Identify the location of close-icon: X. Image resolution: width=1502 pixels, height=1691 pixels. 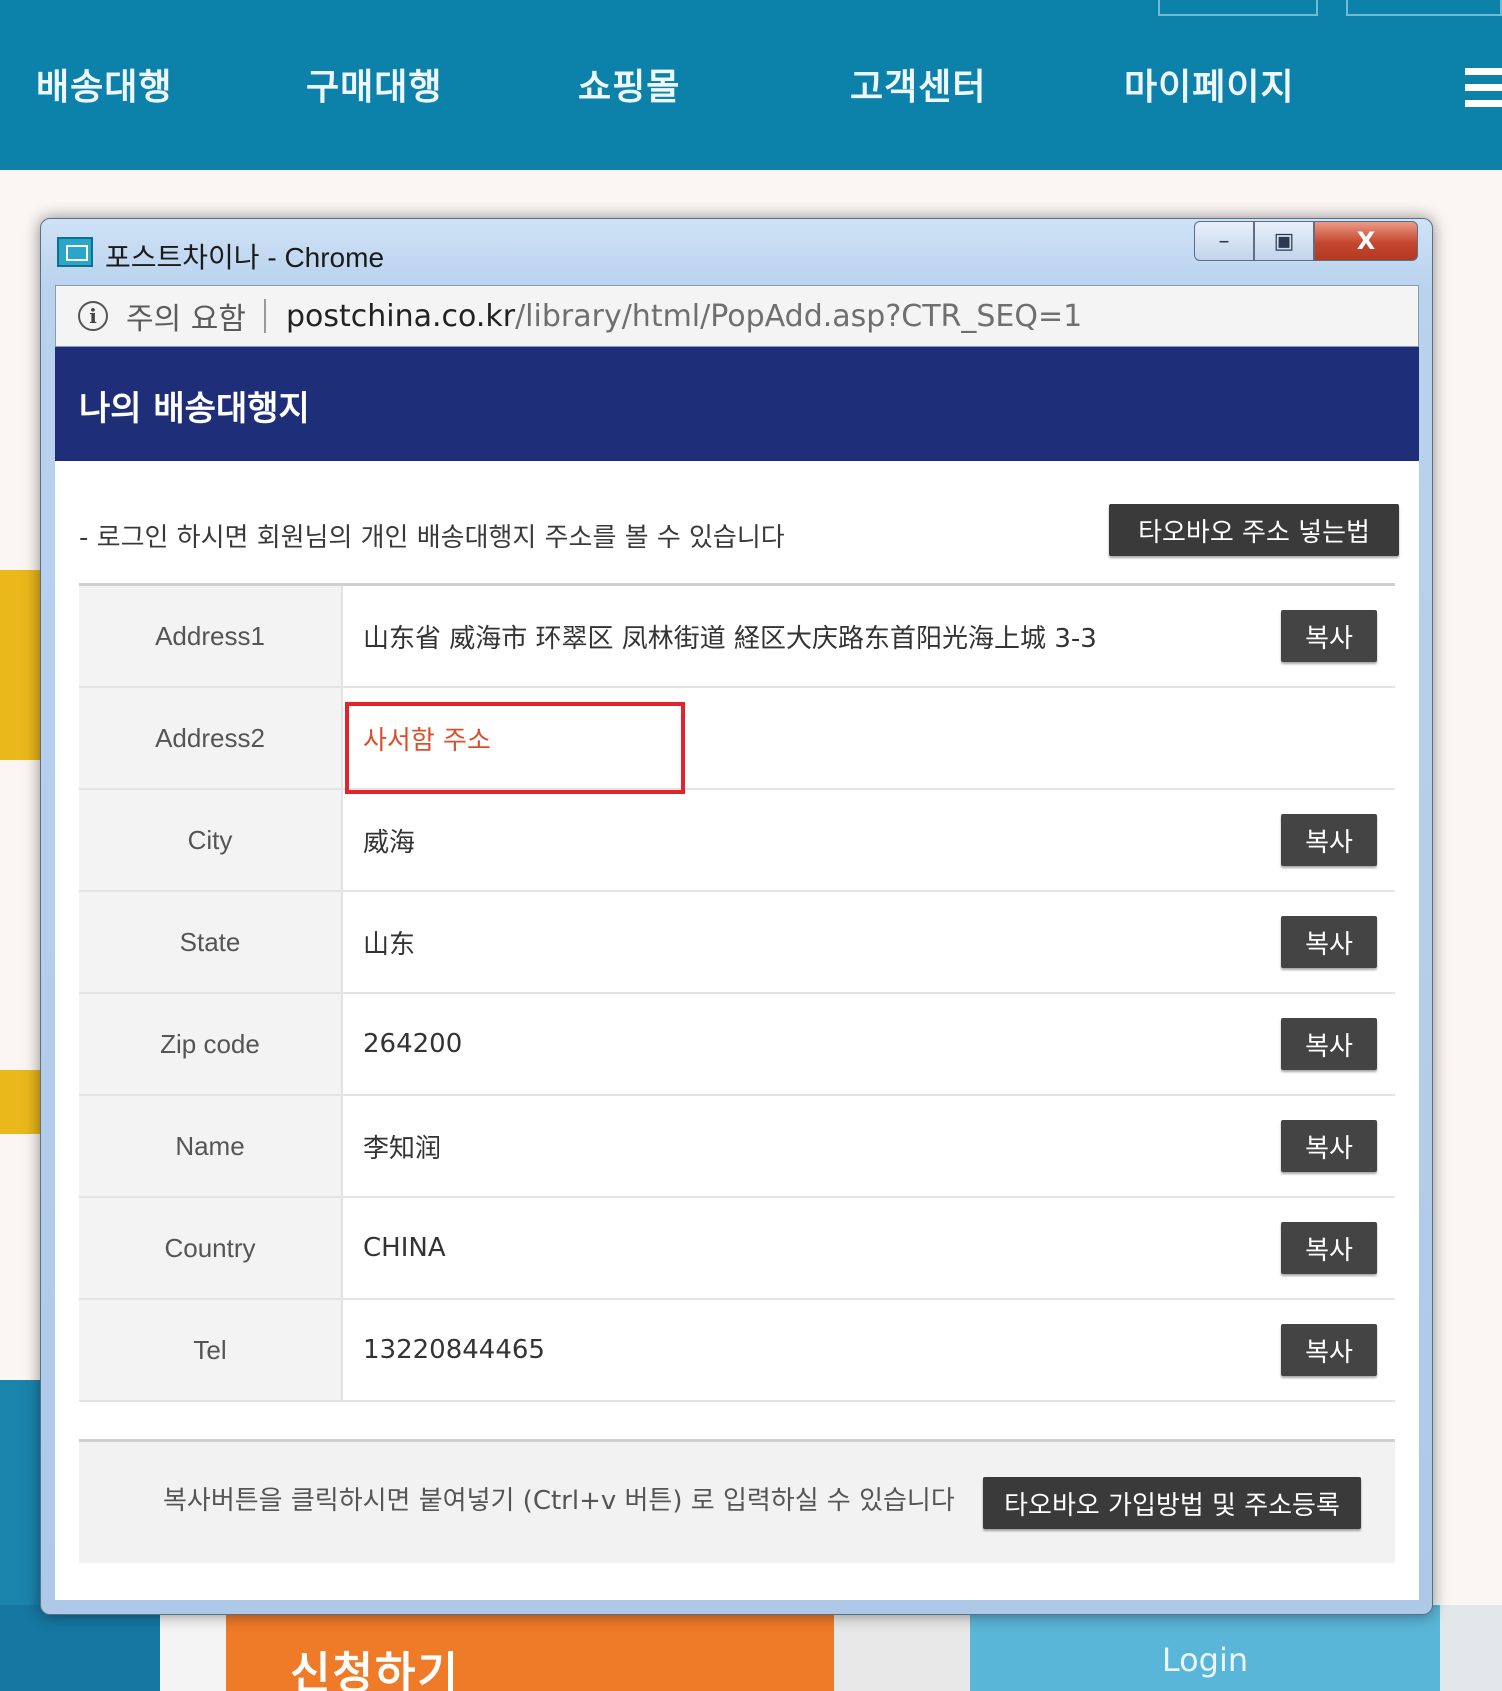
(1366, 241).